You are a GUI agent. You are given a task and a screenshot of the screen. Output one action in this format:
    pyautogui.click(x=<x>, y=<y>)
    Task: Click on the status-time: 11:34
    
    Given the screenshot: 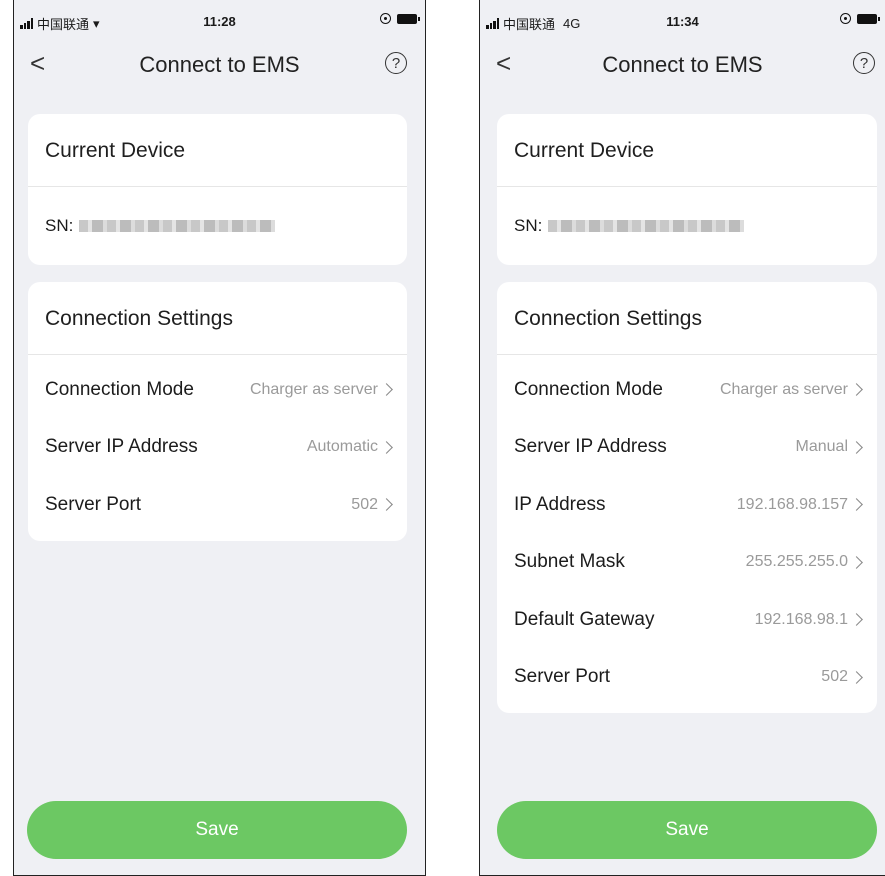 What is the action you would take?
    pyautogui.click(x=682, y=21)
    